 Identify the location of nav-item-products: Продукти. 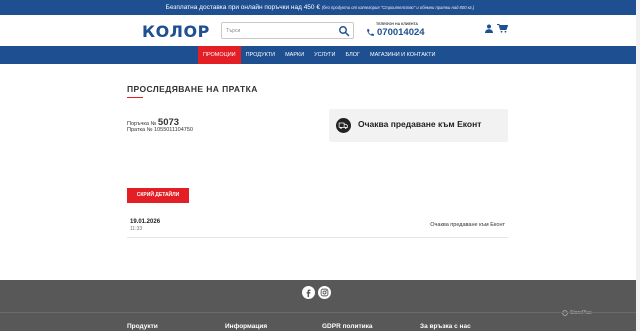
(260, 55).